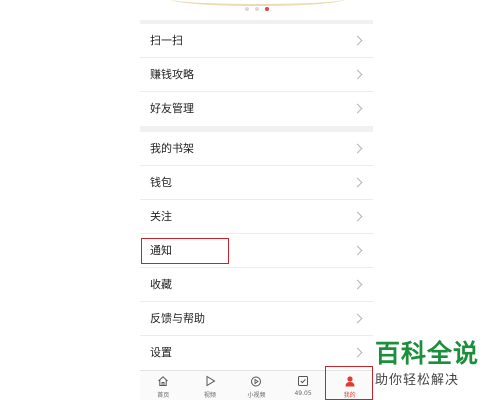 The image size is (500, 400). What do you see at coordinates (427, 353) in the screenshot?
I see `watermark-title: 百科全说` at bounding box center [427, 353].